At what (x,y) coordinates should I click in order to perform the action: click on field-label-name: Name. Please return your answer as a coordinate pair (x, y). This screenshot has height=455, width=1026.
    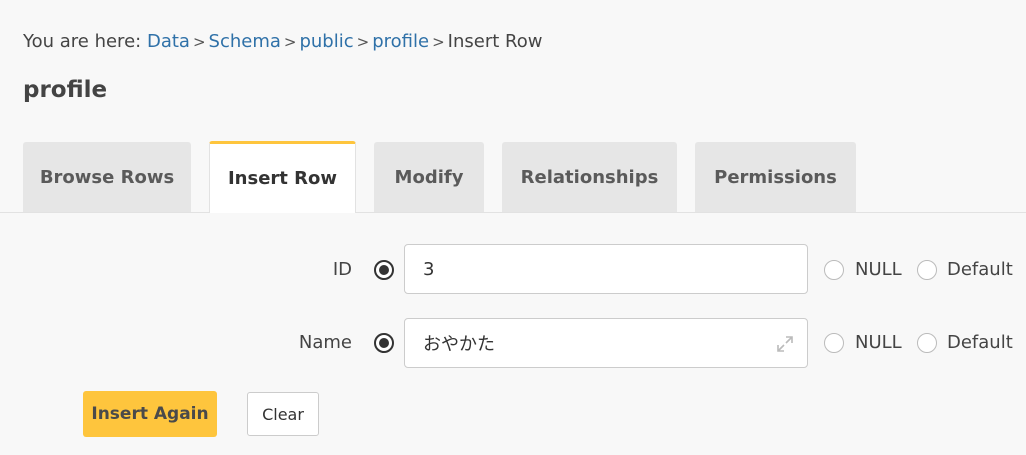
    Looking at the image, I should click on (325, 342).